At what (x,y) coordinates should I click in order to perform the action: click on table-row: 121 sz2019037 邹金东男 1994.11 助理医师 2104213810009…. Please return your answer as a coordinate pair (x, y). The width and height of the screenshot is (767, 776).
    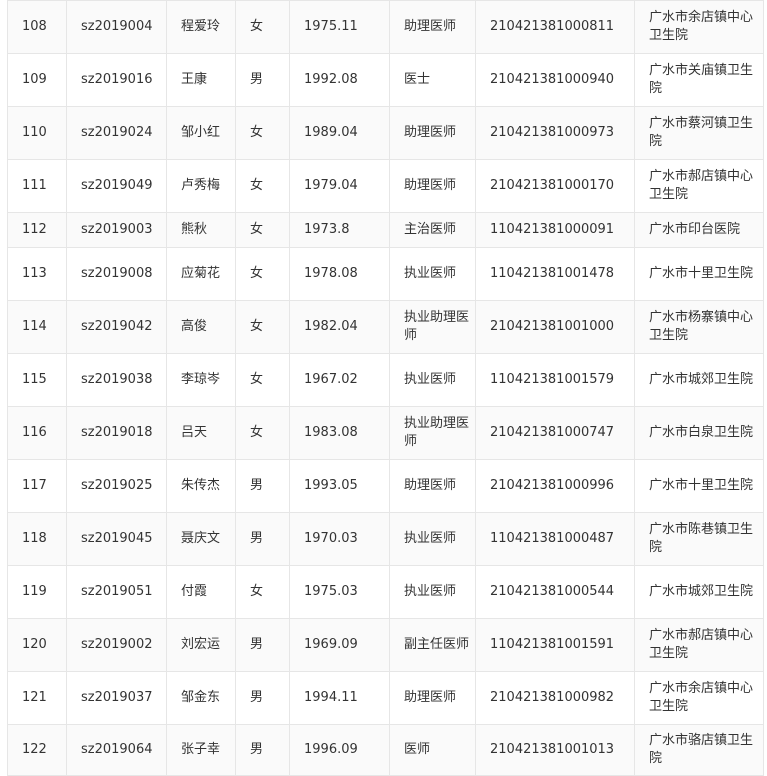
    Looking at the image, I should click on (385, 698).